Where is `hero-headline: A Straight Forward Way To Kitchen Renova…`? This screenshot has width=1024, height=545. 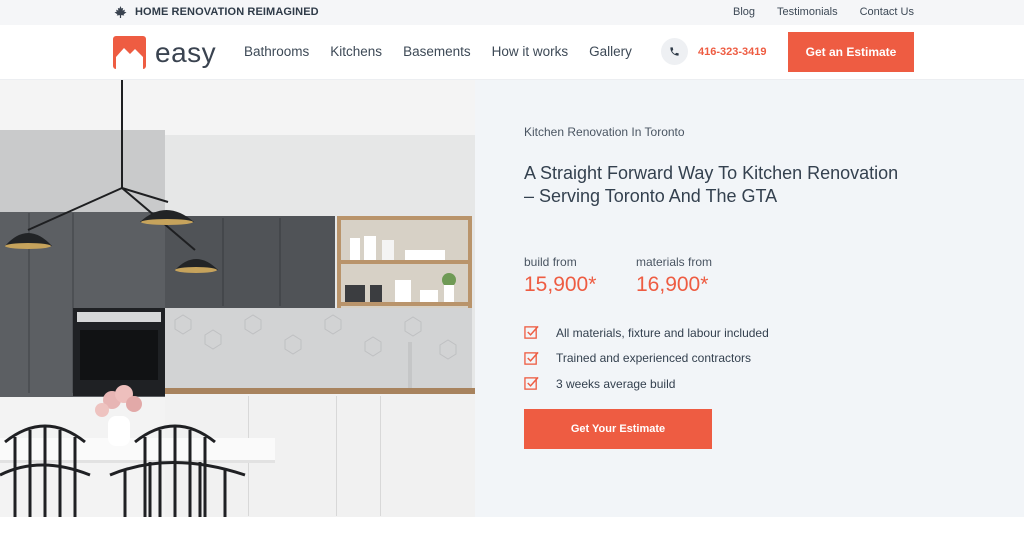
hero-headline: A Straight Forward Way To Kitchen Renova… is located at coordinates (711, 184).